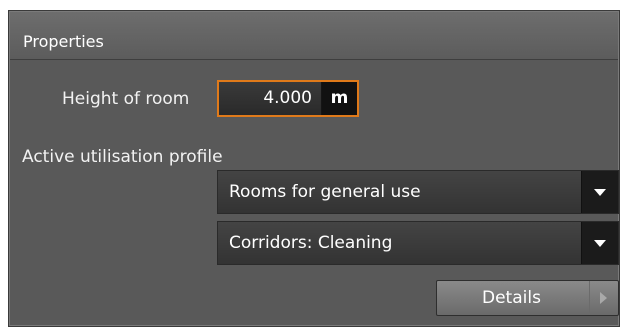  What do you see at coordinates (270, 98) in the screenshot?
I see `height-of-room-input: 4.000` at bounding box center [270, 98].